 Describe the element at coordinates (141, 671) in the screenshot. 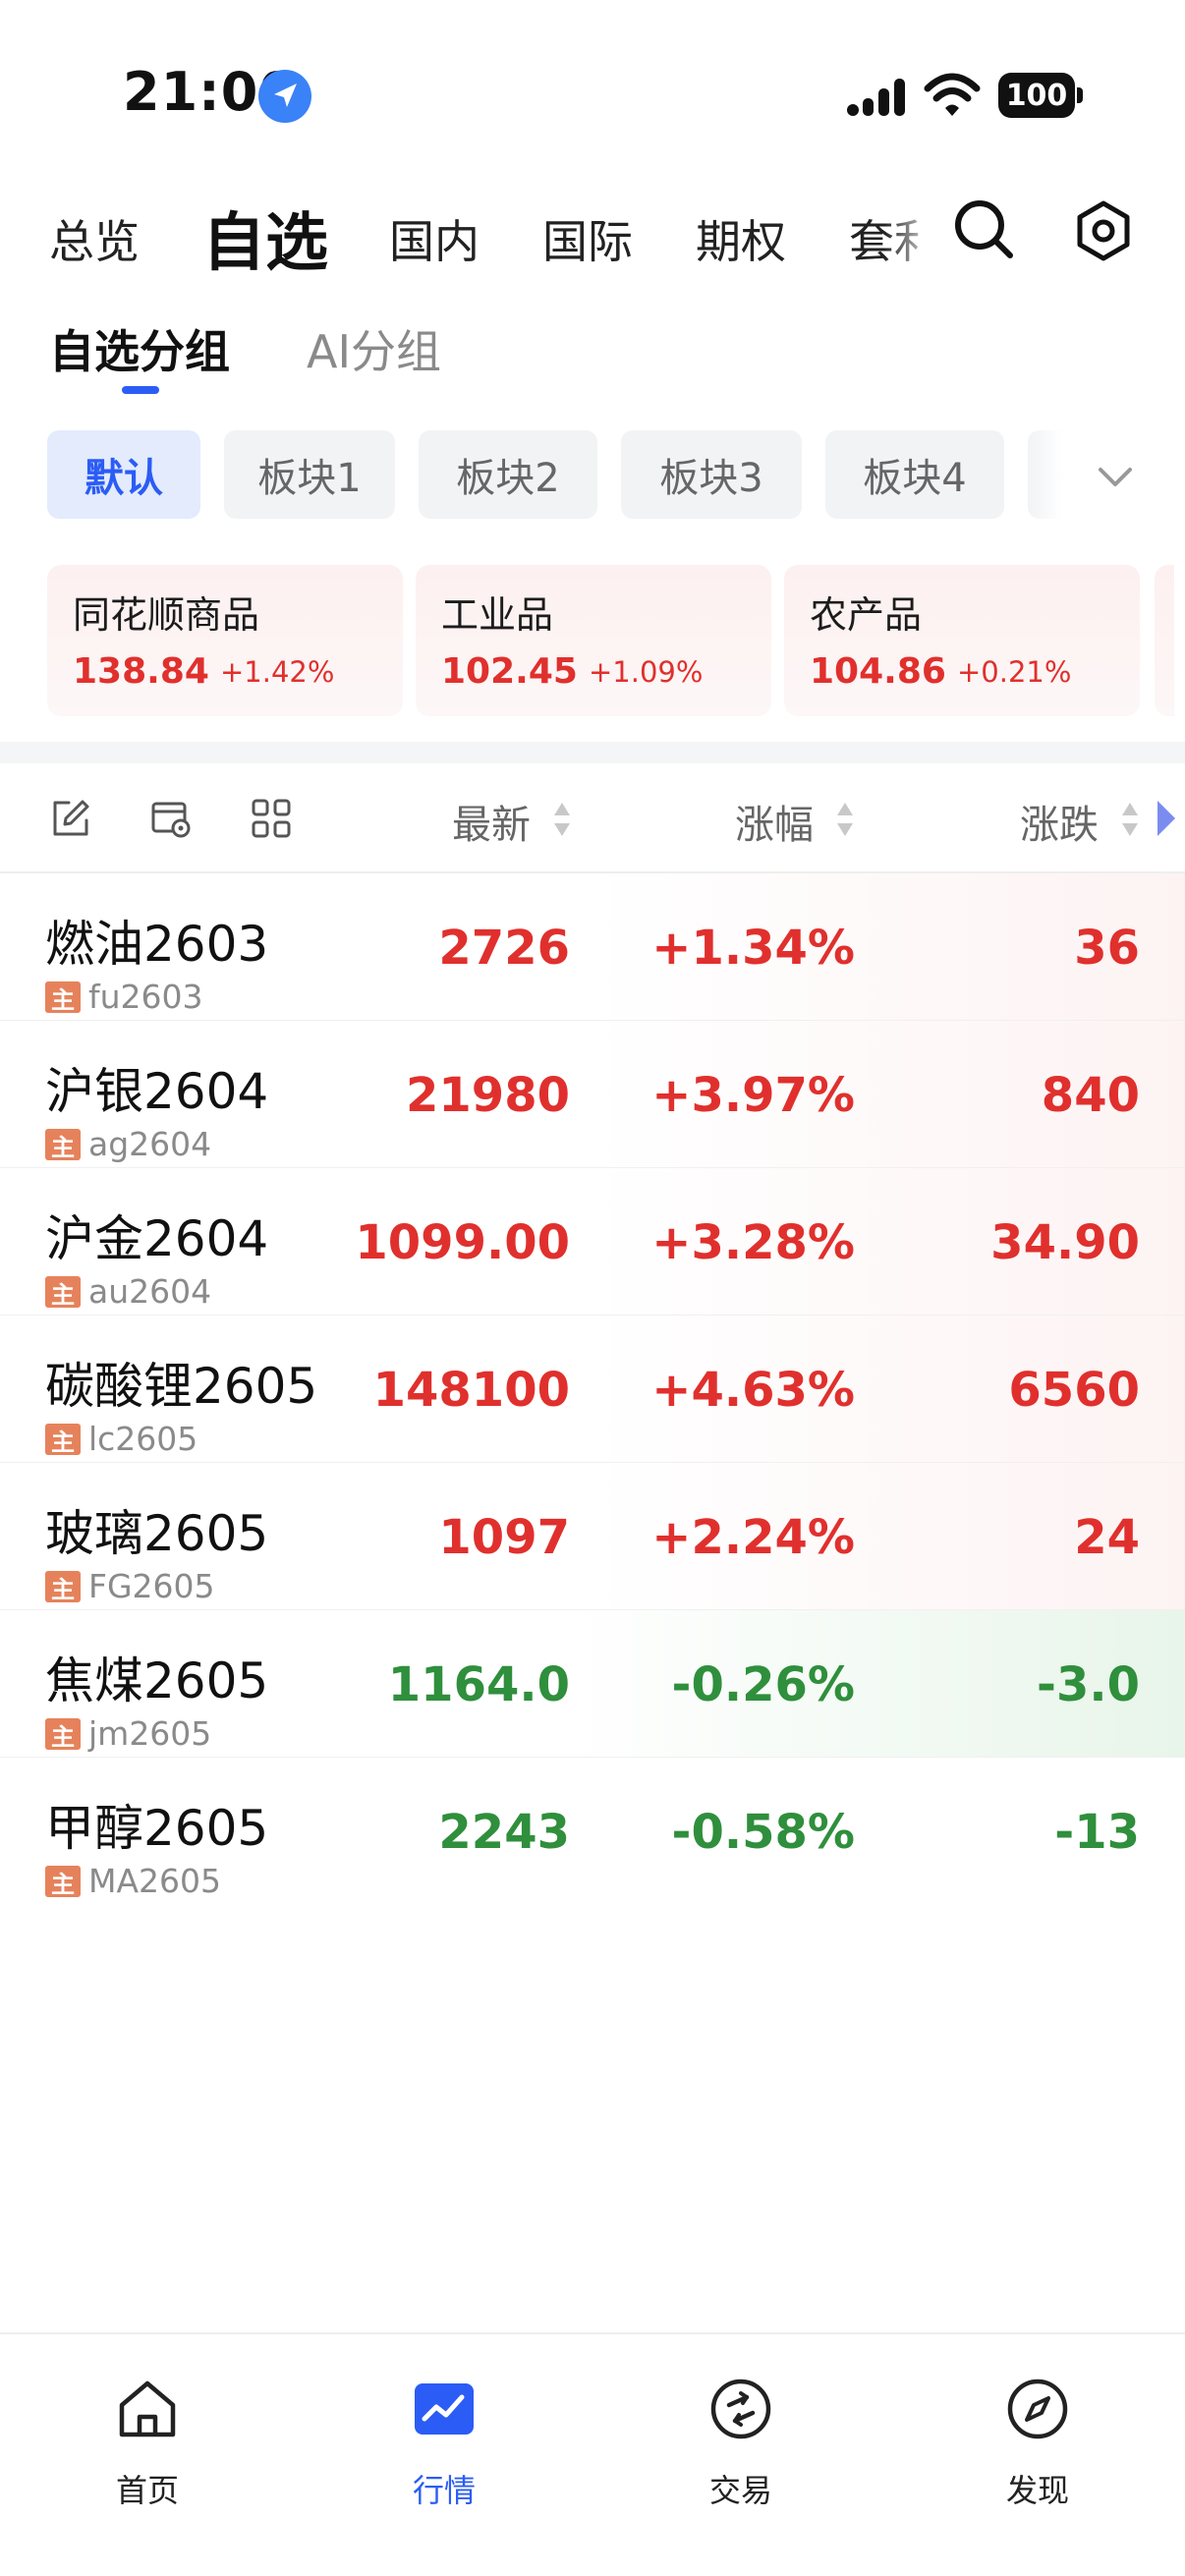

I see `index-price: 138.84` at that location.